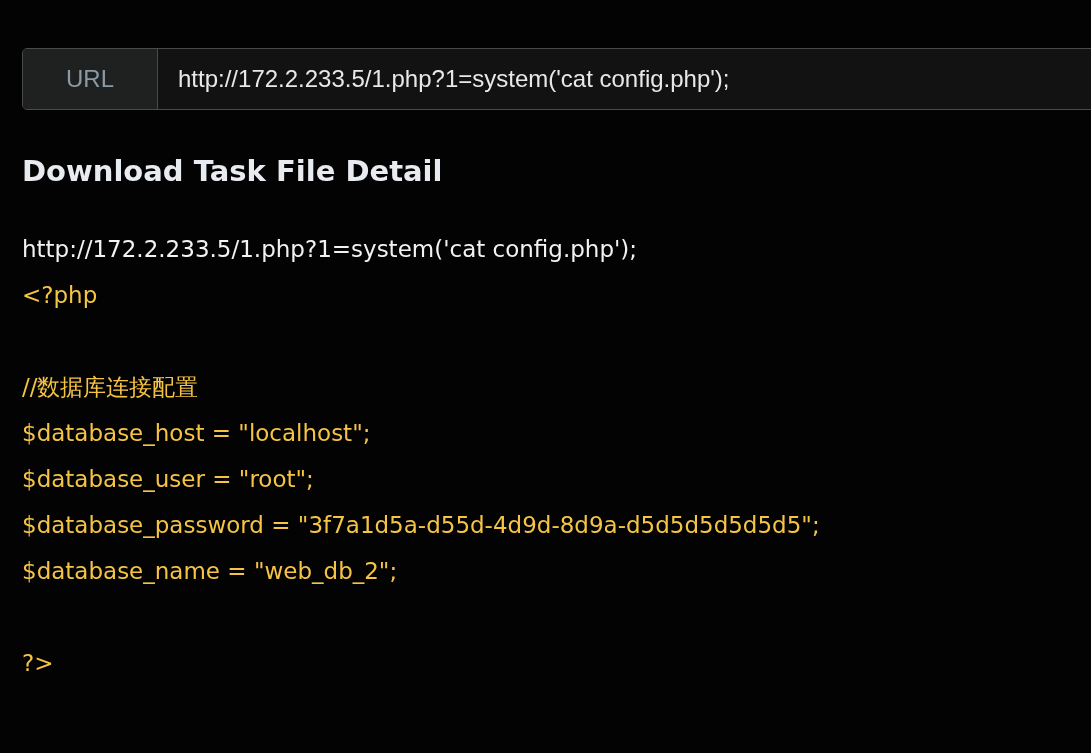  I want to click on code-line: <?php, so click(60, 295).